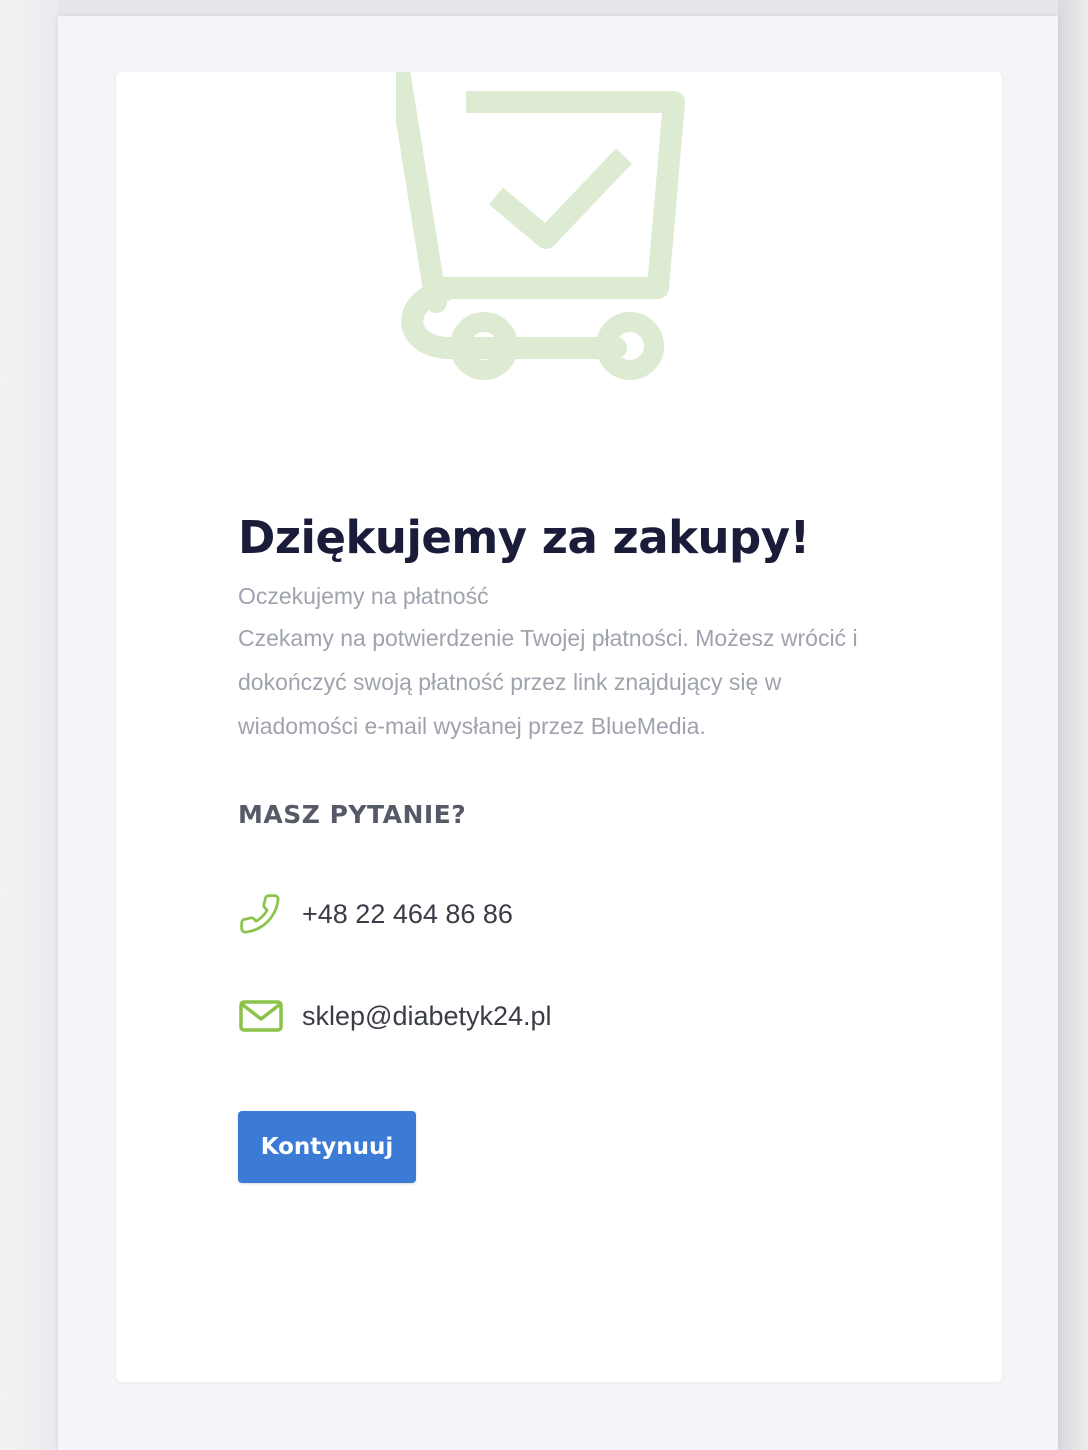 This screenshot has height=1450, width=1088. What do you see at coordinates (261, 1016) in the screenshot?
I see `envelope-icon` at bounding box center [261, 1016].